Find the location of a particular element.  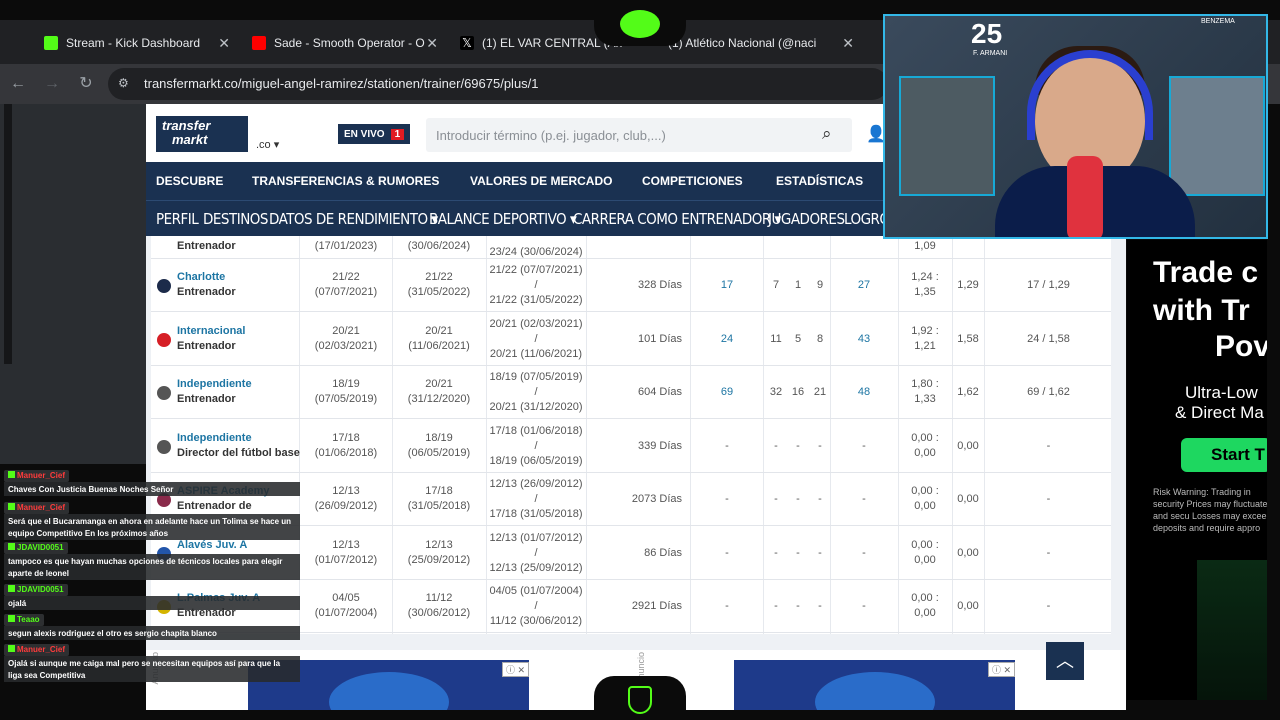

from-season: 17/18 is located at coordinates (346, 437).